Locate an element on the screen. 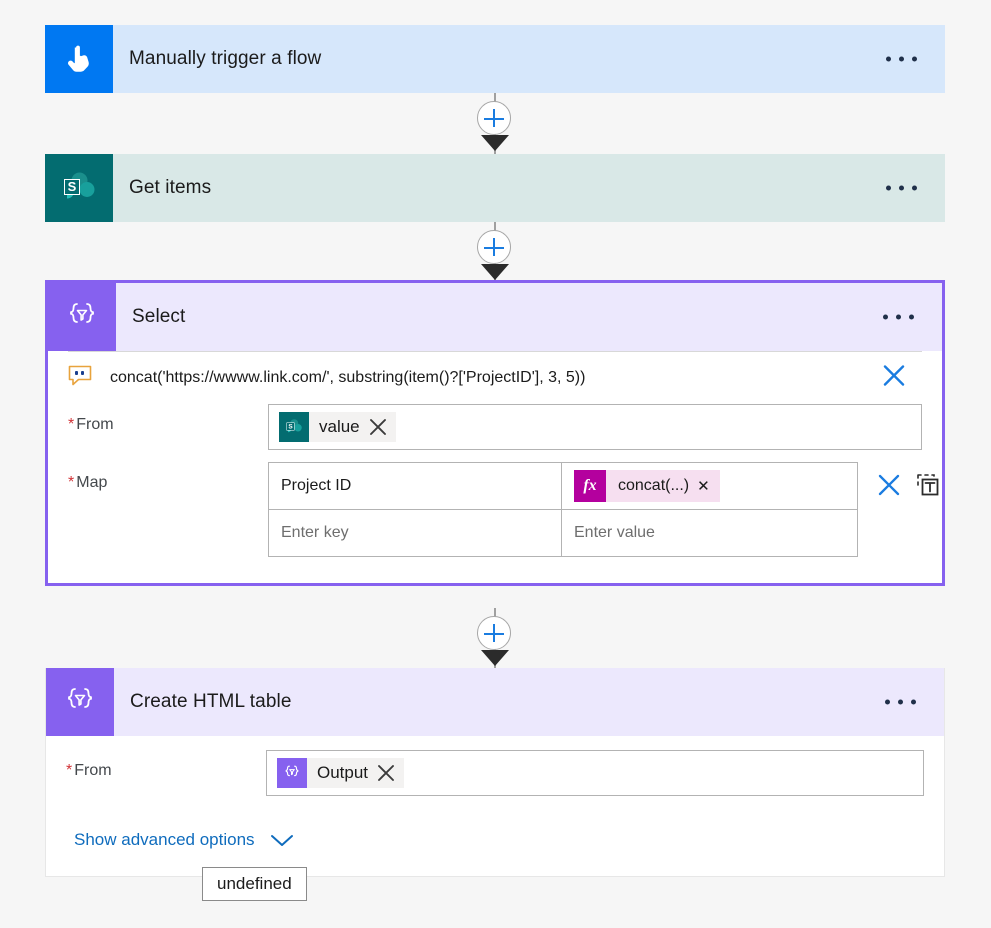  token-label: value is located at coordinates (339, 426).